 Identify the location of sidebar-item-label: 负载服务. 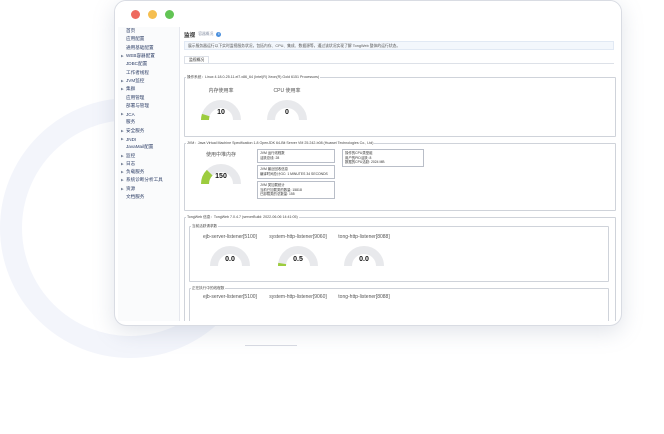
(135, 172).